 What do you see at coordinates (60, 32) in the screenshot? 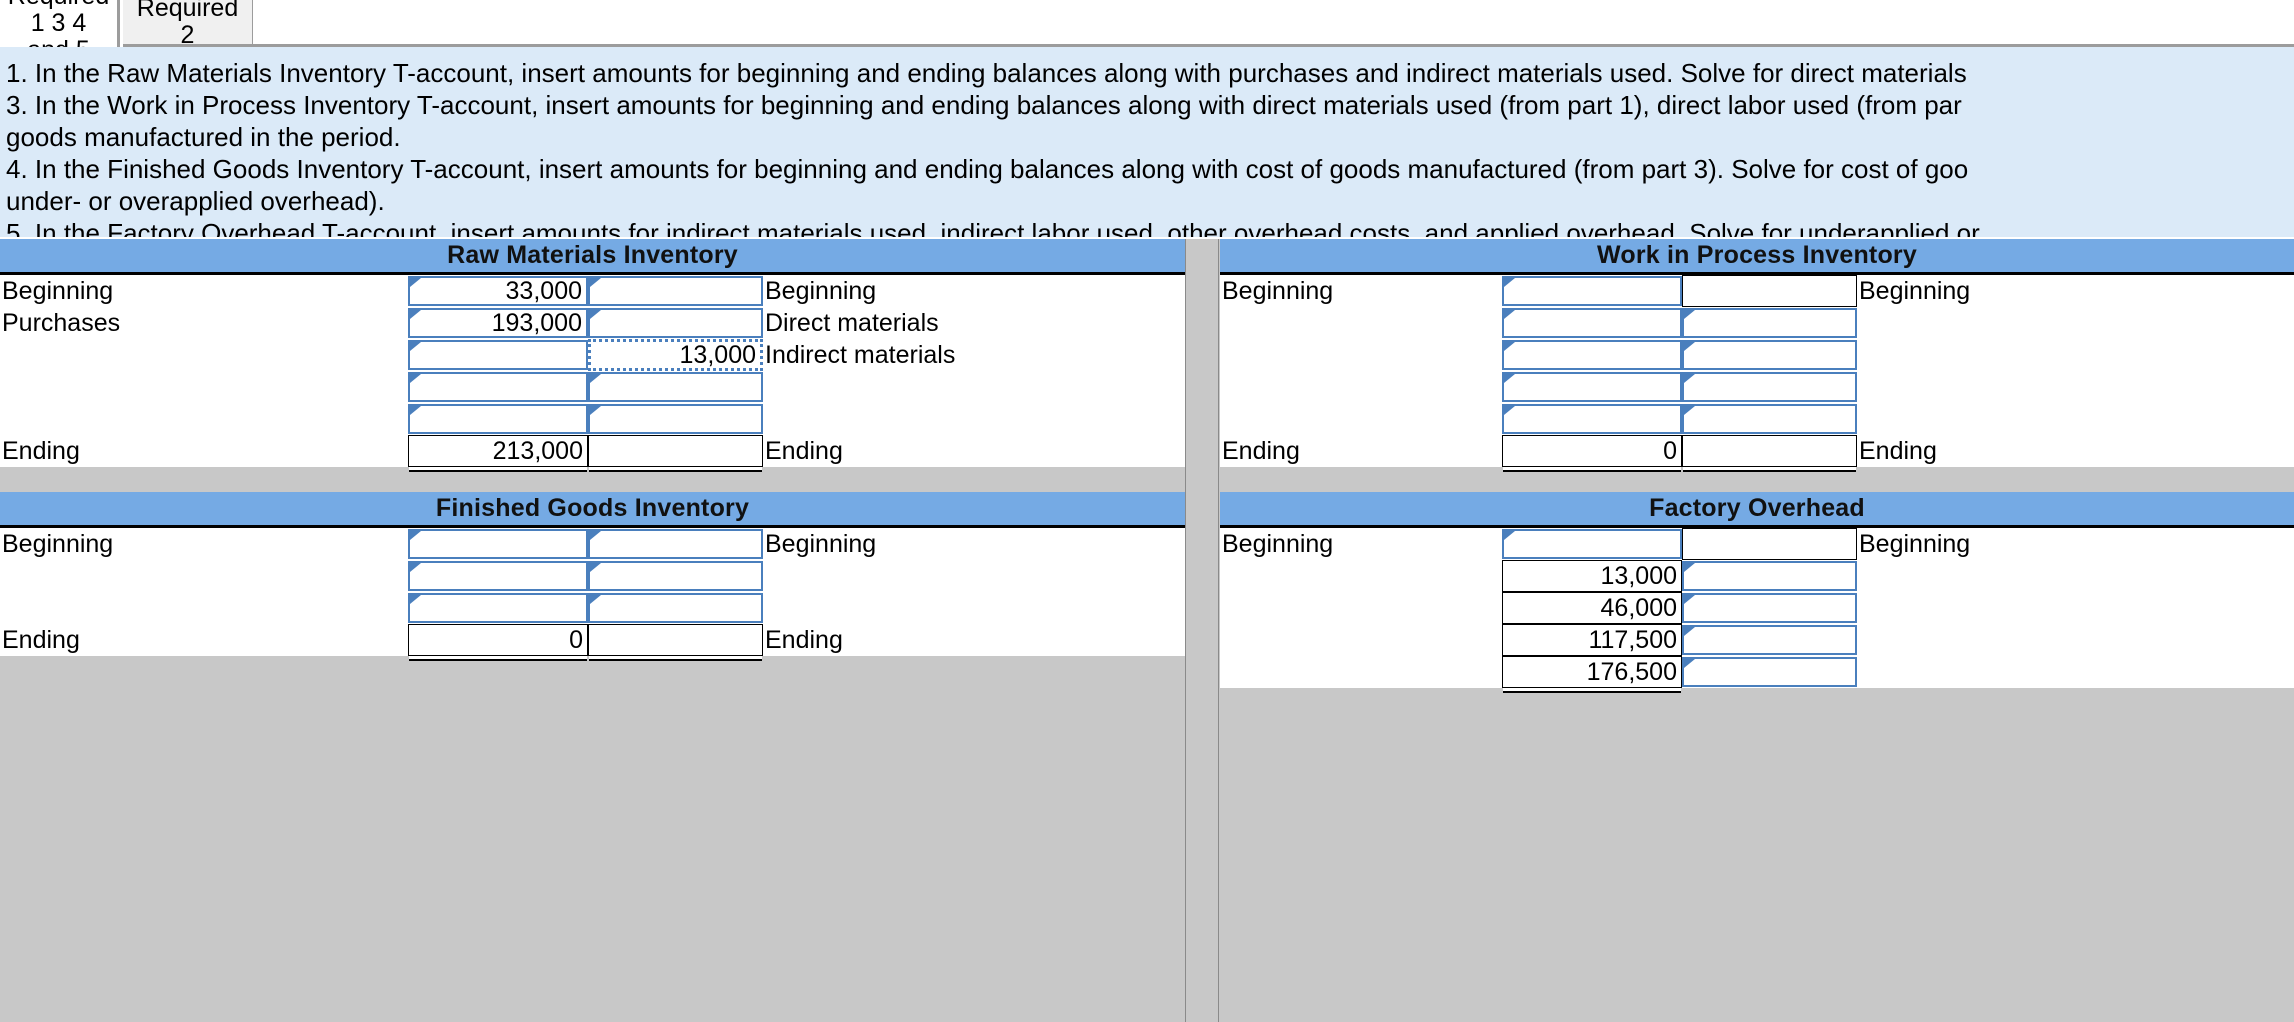
I see `tab-required-1-3-4-and-5: Required 1 3 4 and 5` at bounding box center [60, 32].